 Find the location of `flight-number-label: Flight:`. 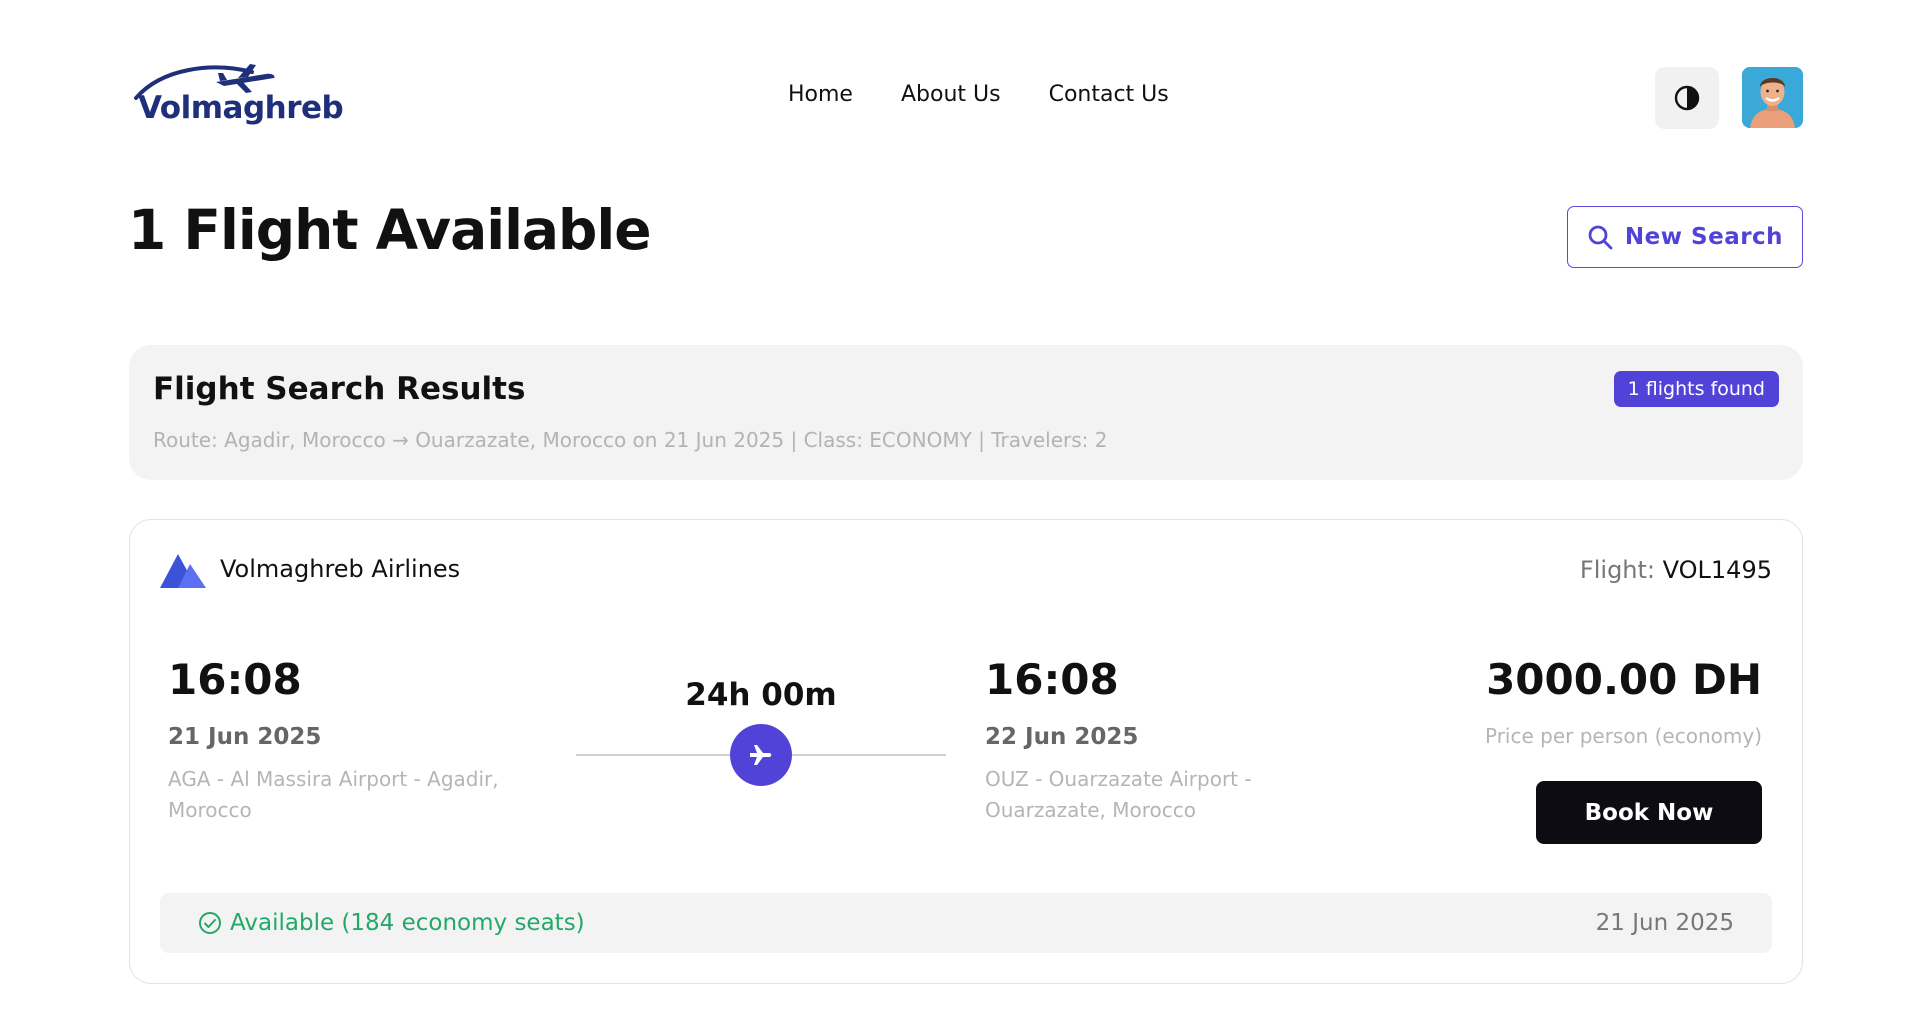

flight-number-label: Flight: is located at coordinates (1617, 570).